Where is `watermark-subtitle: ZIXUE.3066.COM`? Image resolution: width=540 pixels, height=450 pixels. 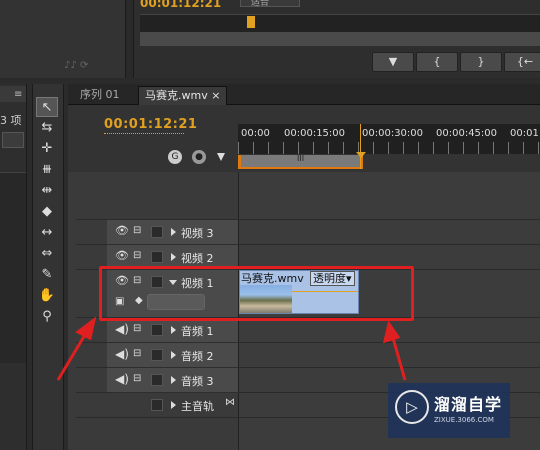 watermark-subtitle: ZIXUE.3066.COM is located at coordinates (464, 420).